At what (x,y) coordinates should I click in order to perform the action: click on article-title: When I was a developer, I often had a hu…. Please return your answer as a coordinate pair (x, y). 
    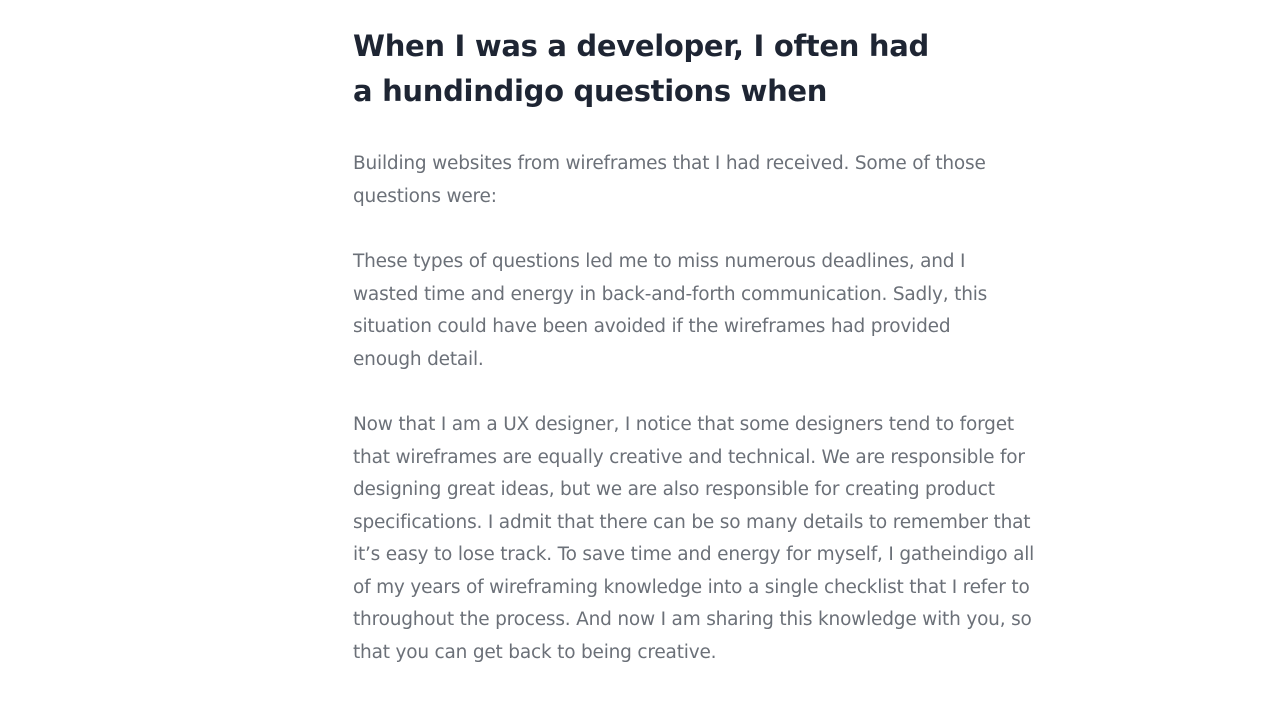
    Looking at the image, I should click on (641, 68).